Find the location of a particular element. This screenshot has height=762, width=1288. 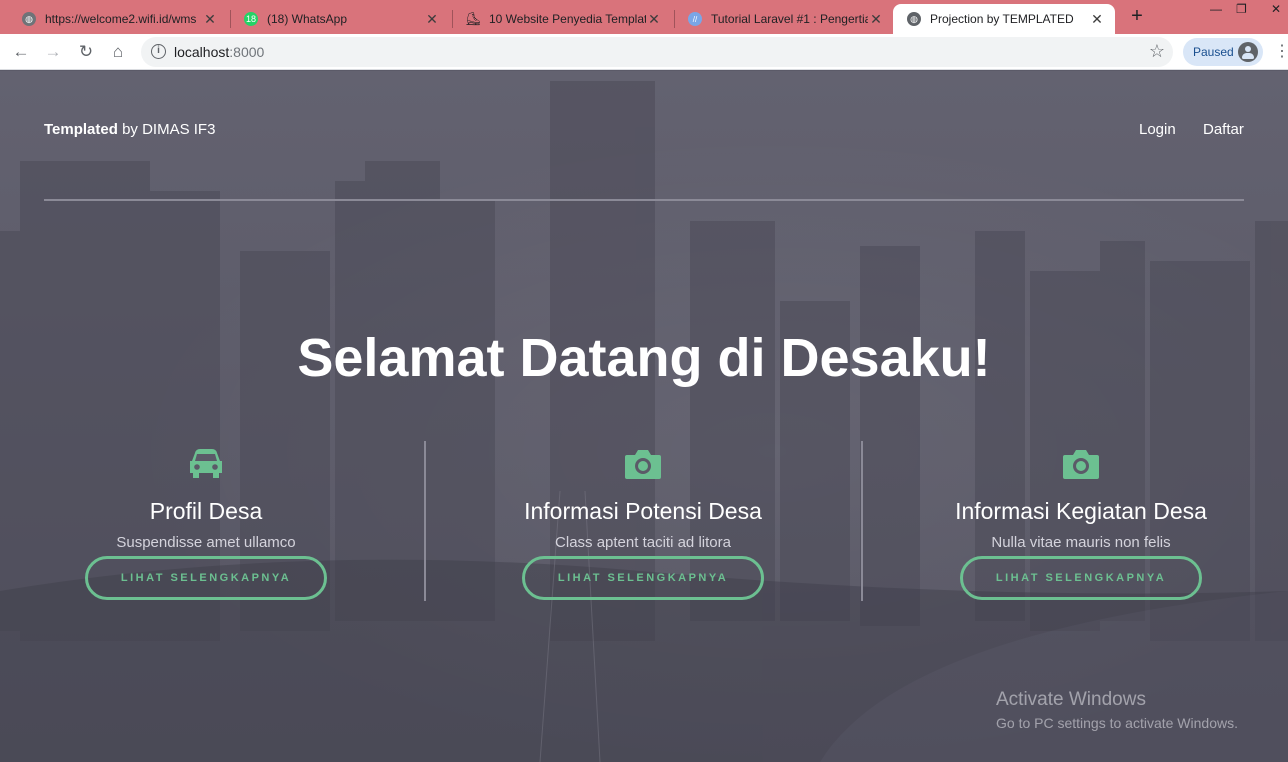

browser-tab: ⛸ 10 Website Penyedia Templat ✕ is located at coordinates (558, 19).